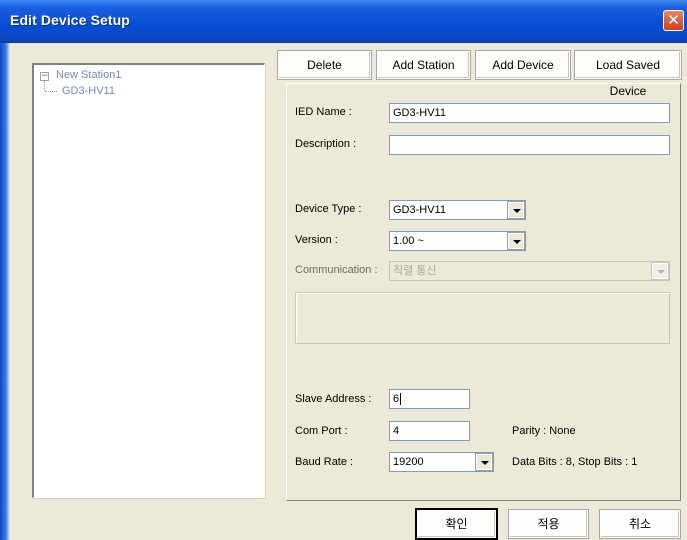 The width and height of the screenshot is (687, 540). I want to click on title-bar: Edit Device Setup ✕, so click(343, 21).